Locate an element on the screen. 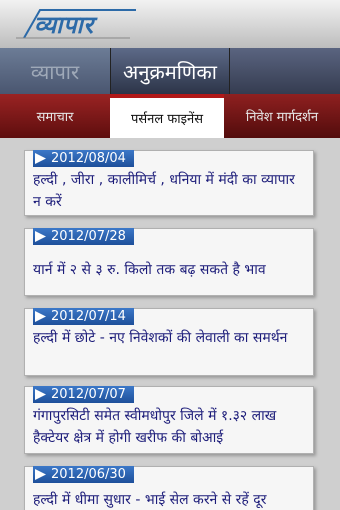  article-date: 2012/07/14 is located at coordinates (83, 316).